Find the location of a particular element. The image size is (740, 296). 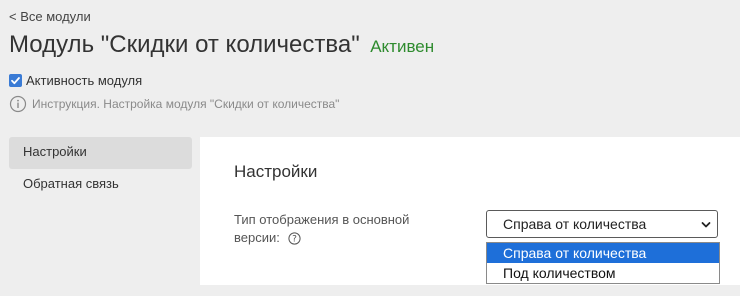

display-type-label: Тип отображения в основной версии:? is located at coordinates (334, 229).